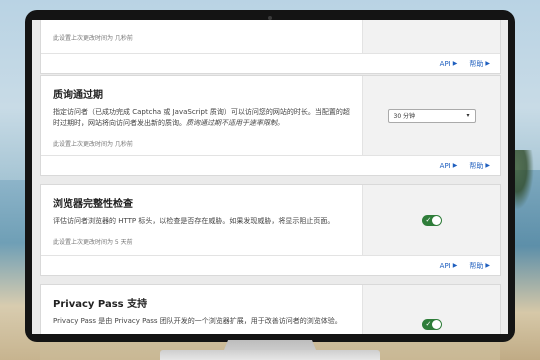 The height and width of the screenshot is (360, 540). I want to click on card-title: 质询通过期, so click(78, 95).